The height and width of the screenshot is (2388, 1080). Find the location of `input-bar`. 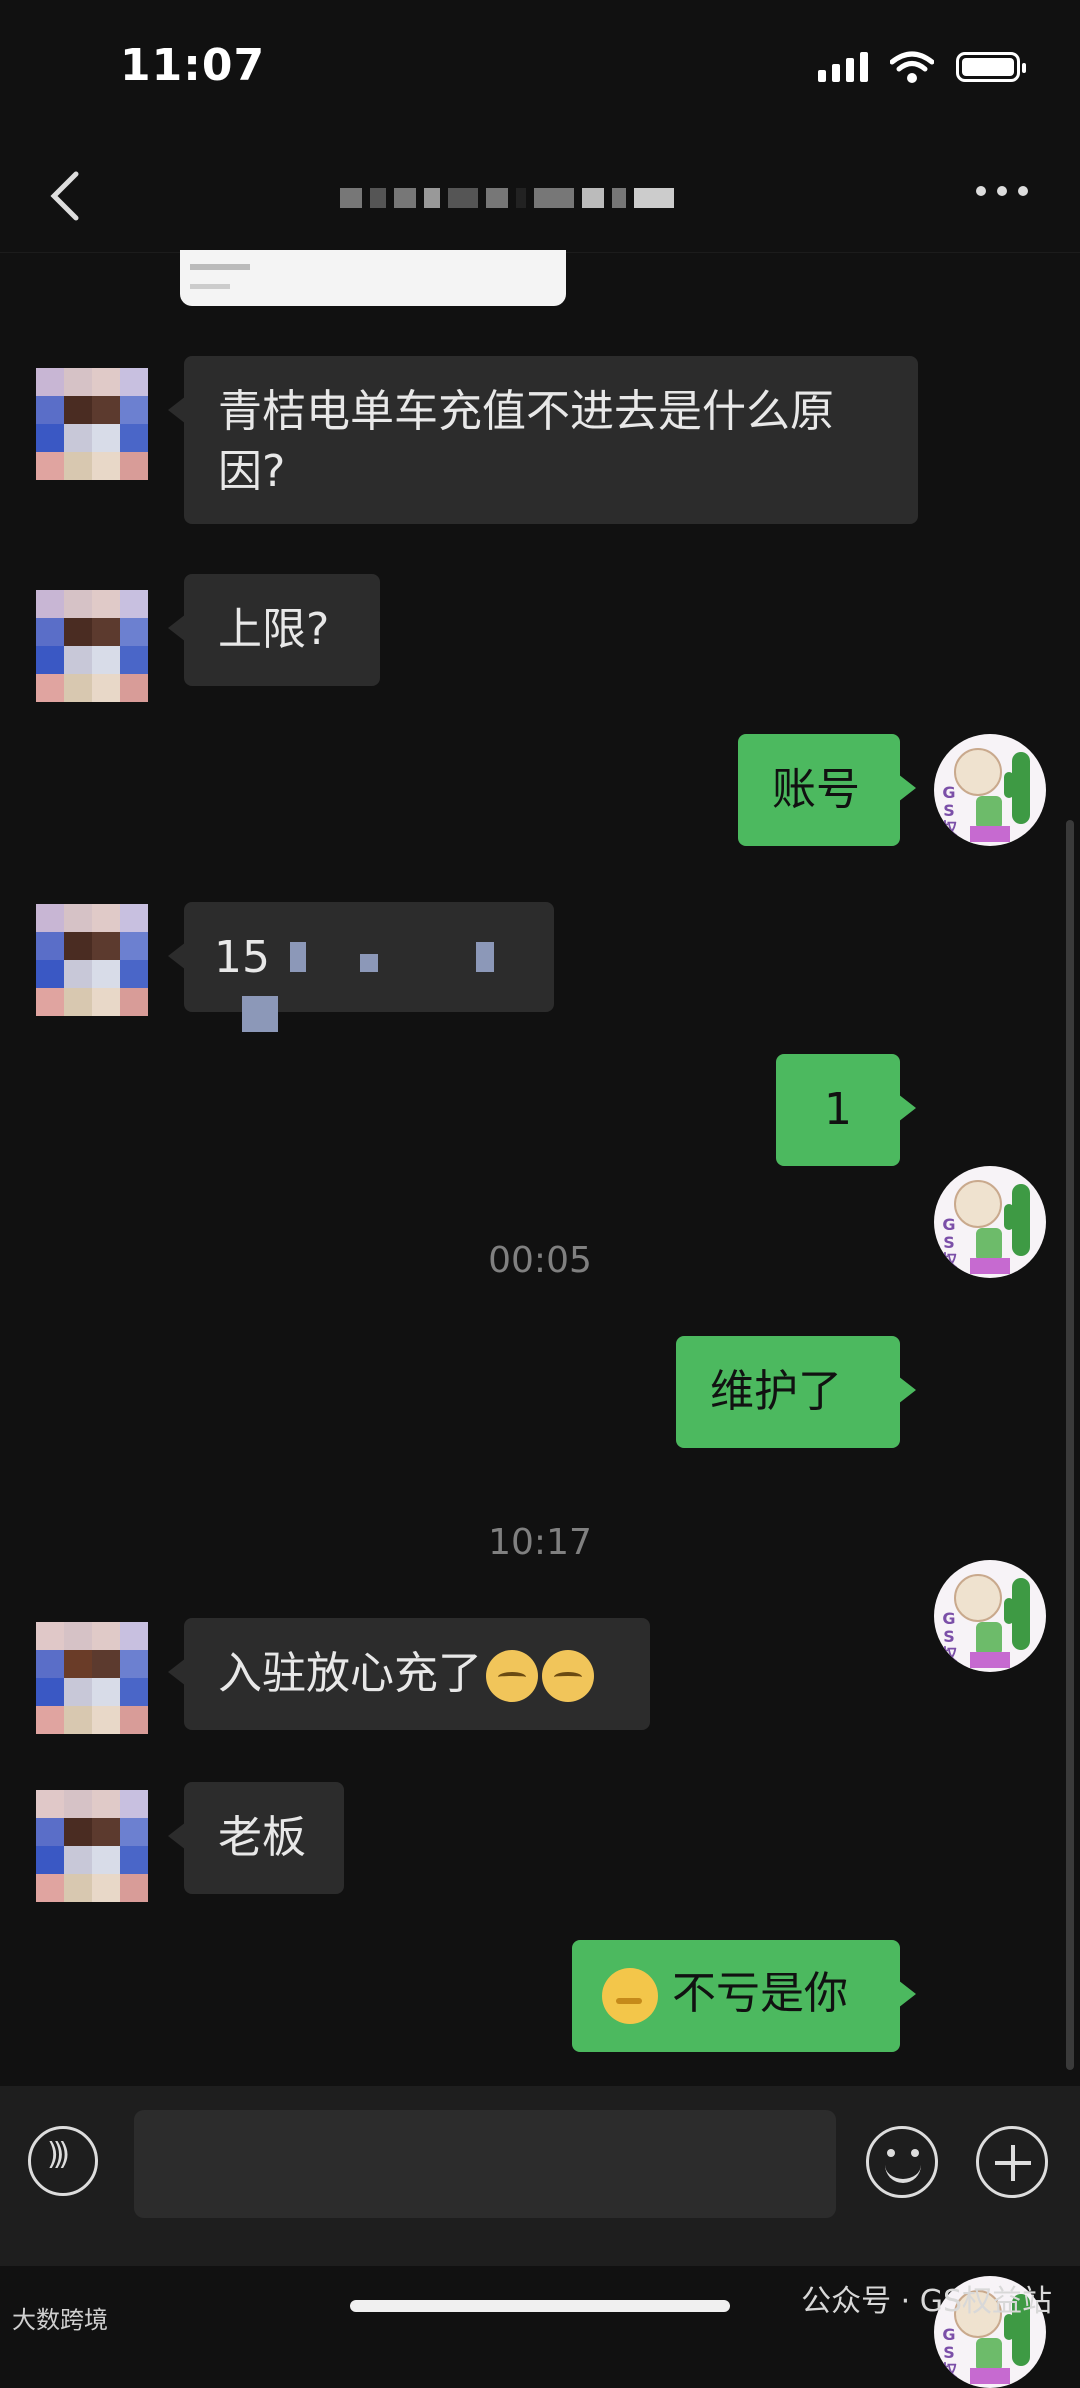

input-bar is located at coordinates (540, 2176).